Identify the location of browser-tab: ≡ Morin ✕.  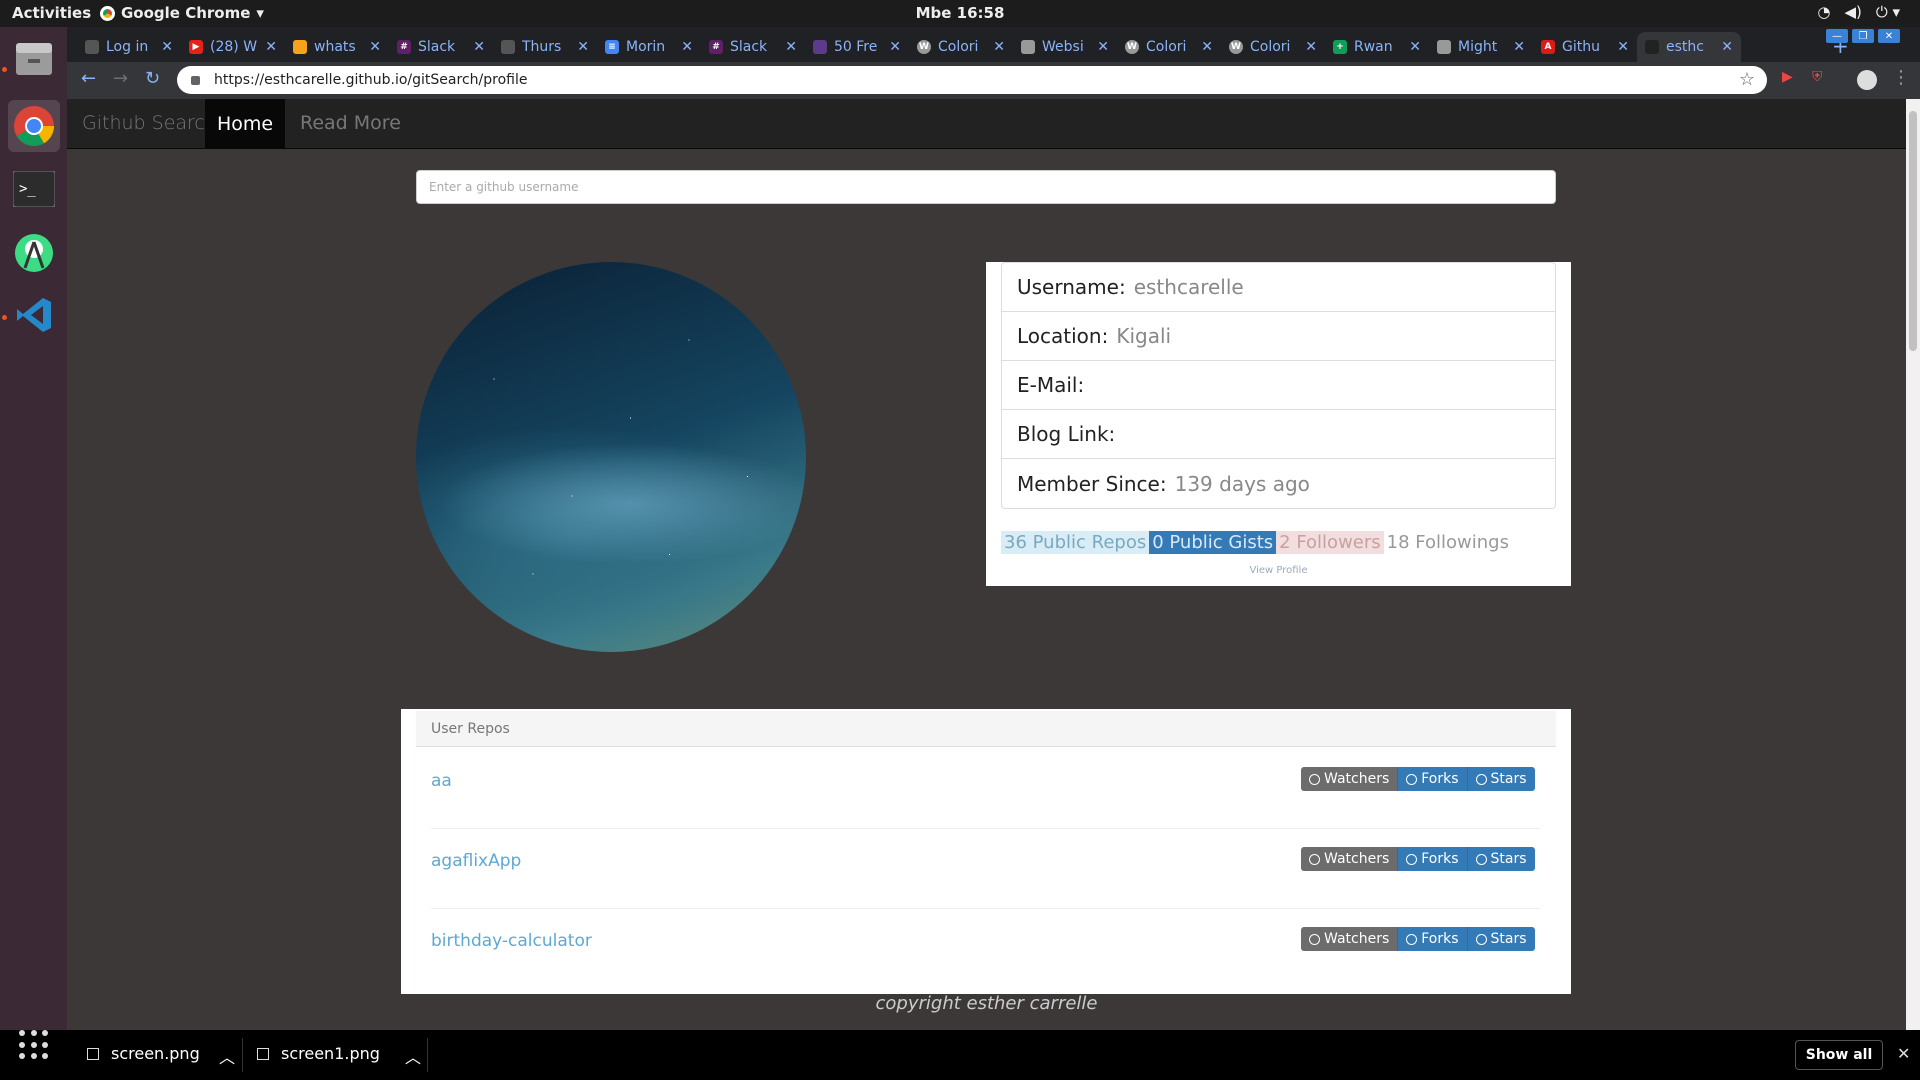
(649, 47).